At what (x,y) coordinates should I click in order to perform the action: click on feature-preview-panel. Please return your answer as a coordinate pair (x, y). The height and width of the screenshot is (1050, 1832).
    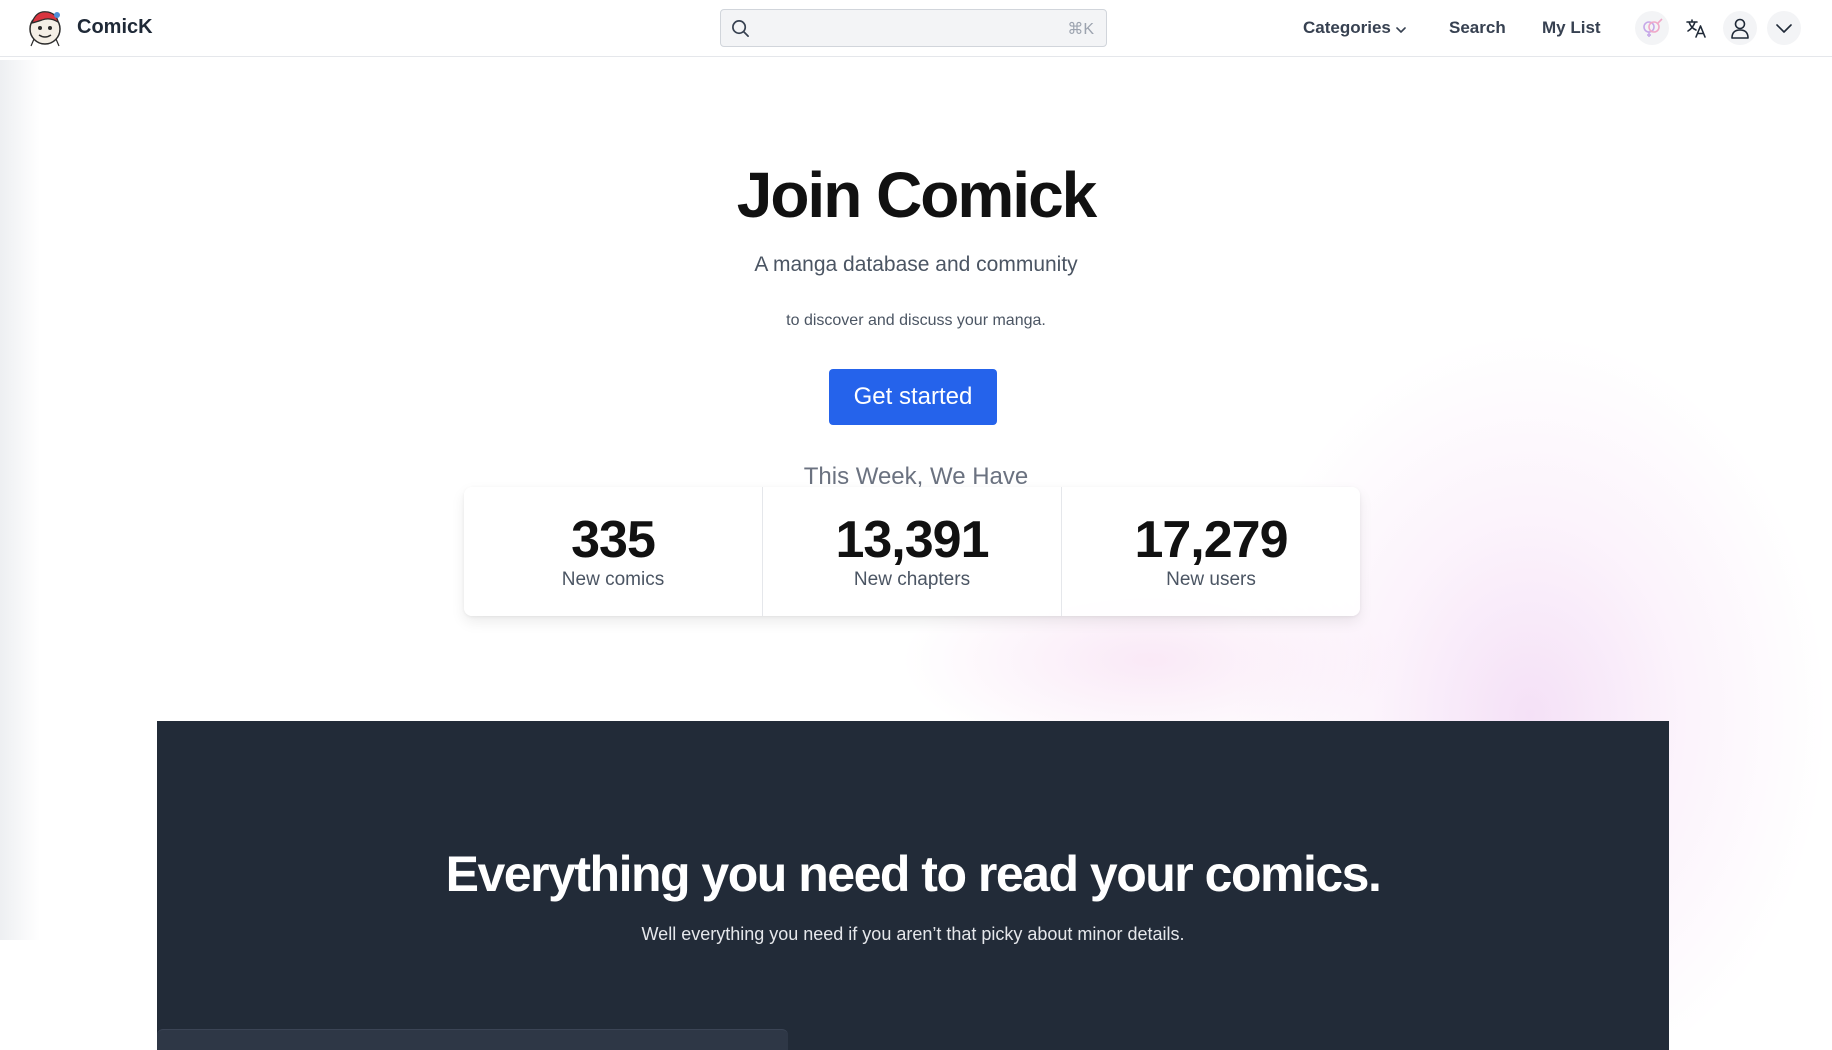
    Looking at the image, I should click on (472, 1039).